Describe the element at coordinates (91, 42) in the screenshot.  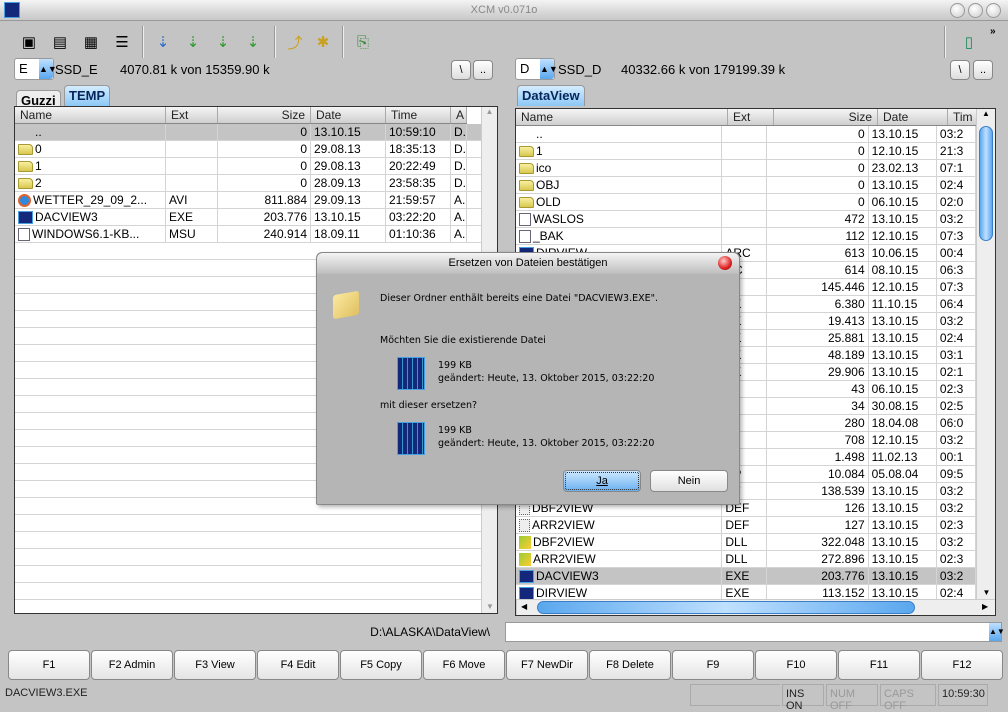
I see `view-icons-icon: ▦` at that location.